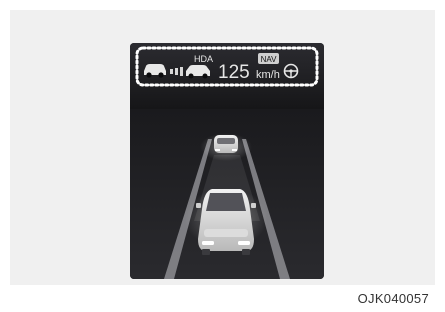  Describe the element at coordinates (393, 298) in the screenshot. I see `image-code-caption: OJK040057` at that location.